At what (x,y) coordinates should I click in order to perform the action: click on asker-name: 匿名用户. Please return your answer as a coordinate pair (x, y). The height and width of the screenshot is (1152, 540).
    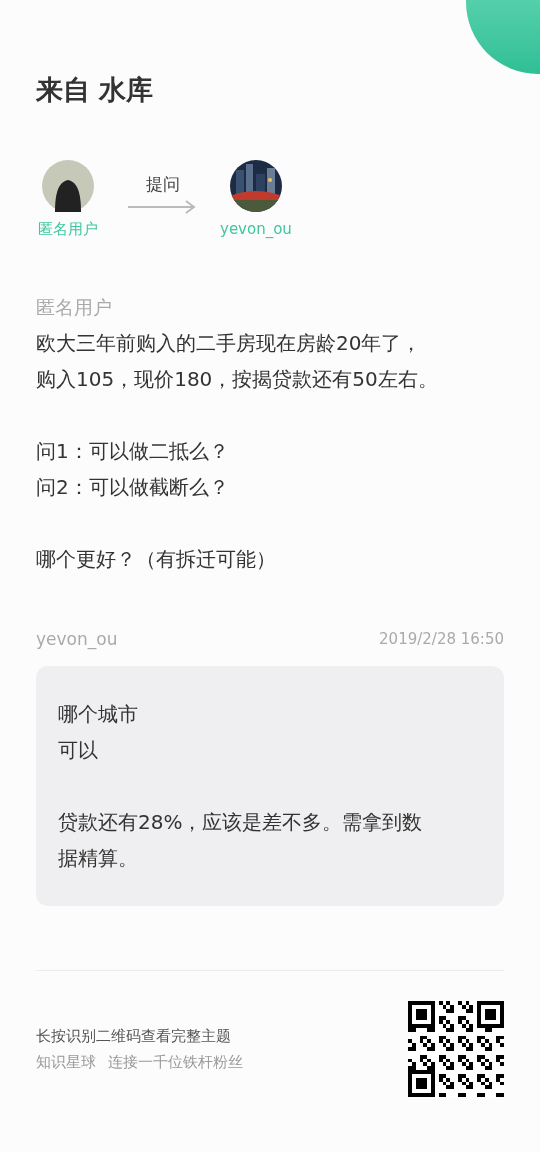
    Looking at the image, I should click on (68, 229).